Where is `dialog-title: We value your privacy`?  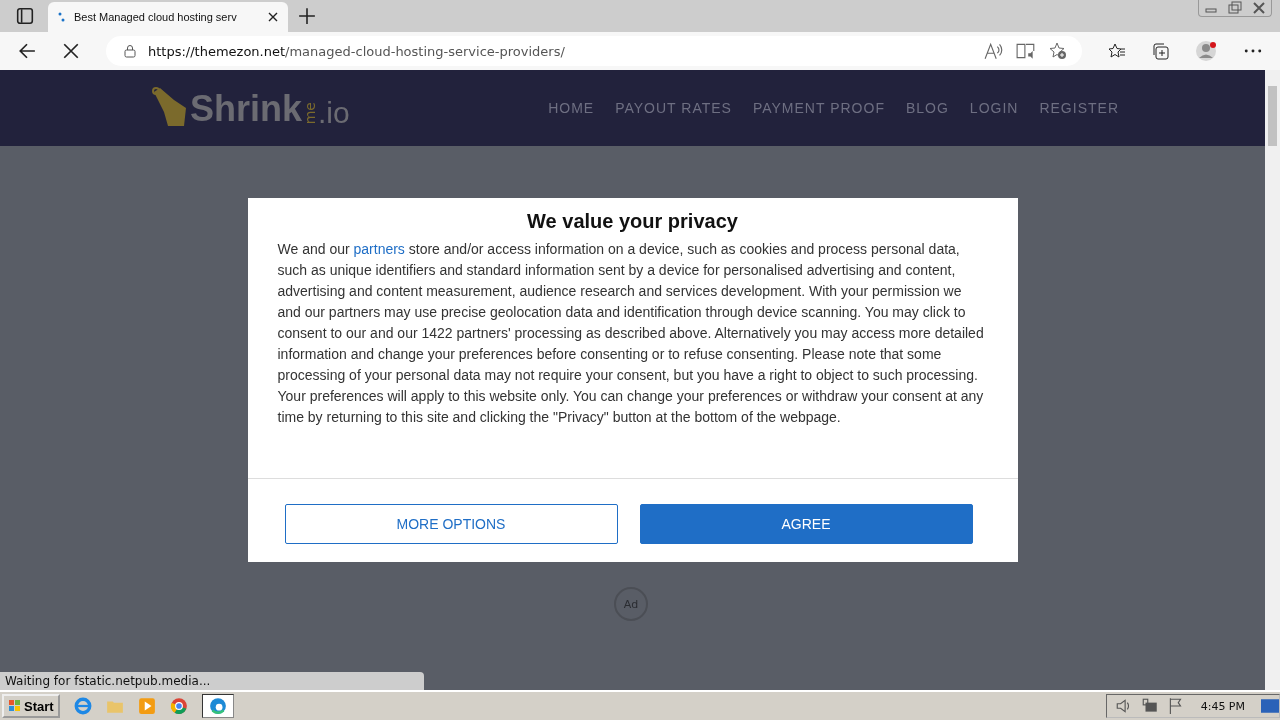
dialog-title: We value your privacy is located at coordinates (632, 221).